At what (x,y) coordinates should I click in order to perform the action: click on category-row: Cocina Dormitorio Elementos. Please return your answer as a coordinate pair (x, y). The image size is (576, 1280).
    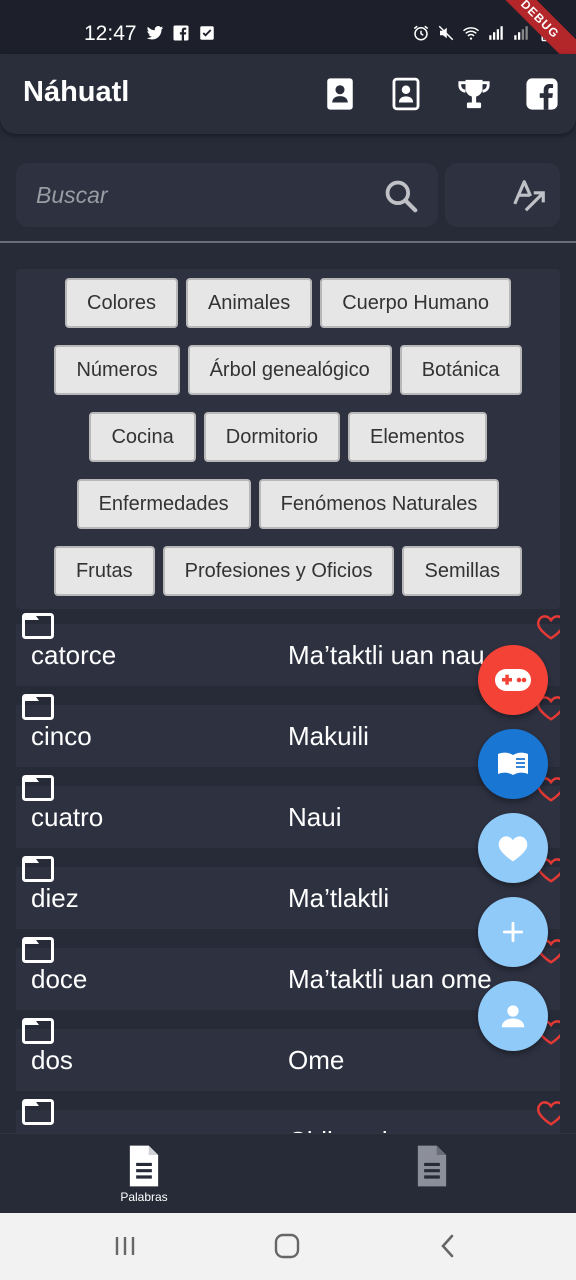
    Looking at the image, I should click on (288, 437).